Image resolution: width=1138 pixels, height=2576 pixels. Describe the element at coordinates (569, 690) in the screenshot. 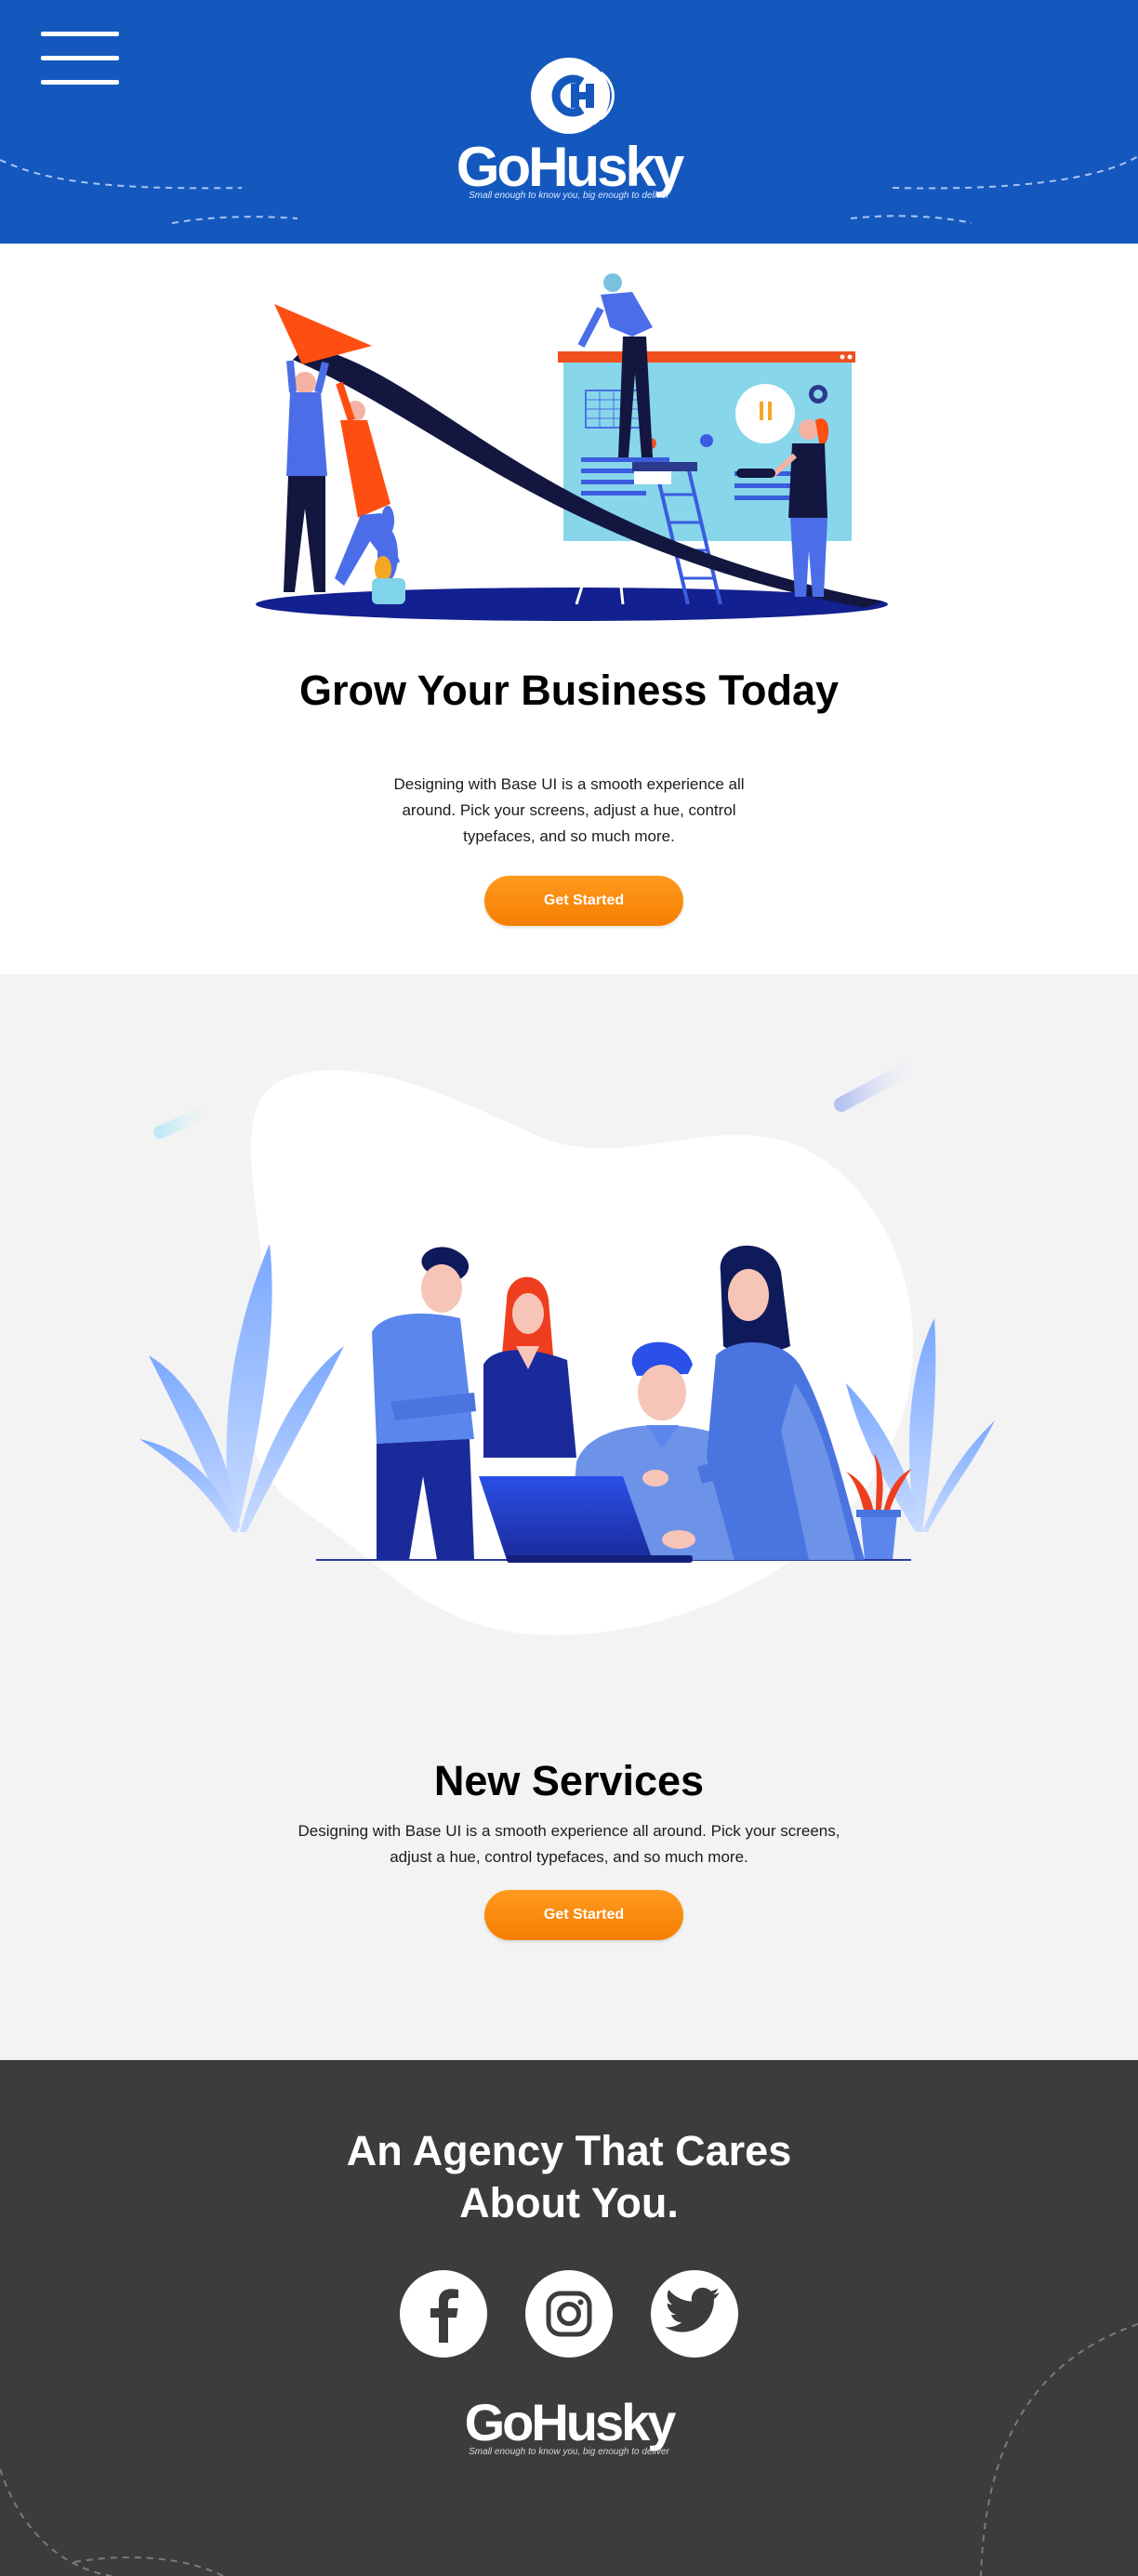

I see `hero-title: Grow Your Business Today` at that location.